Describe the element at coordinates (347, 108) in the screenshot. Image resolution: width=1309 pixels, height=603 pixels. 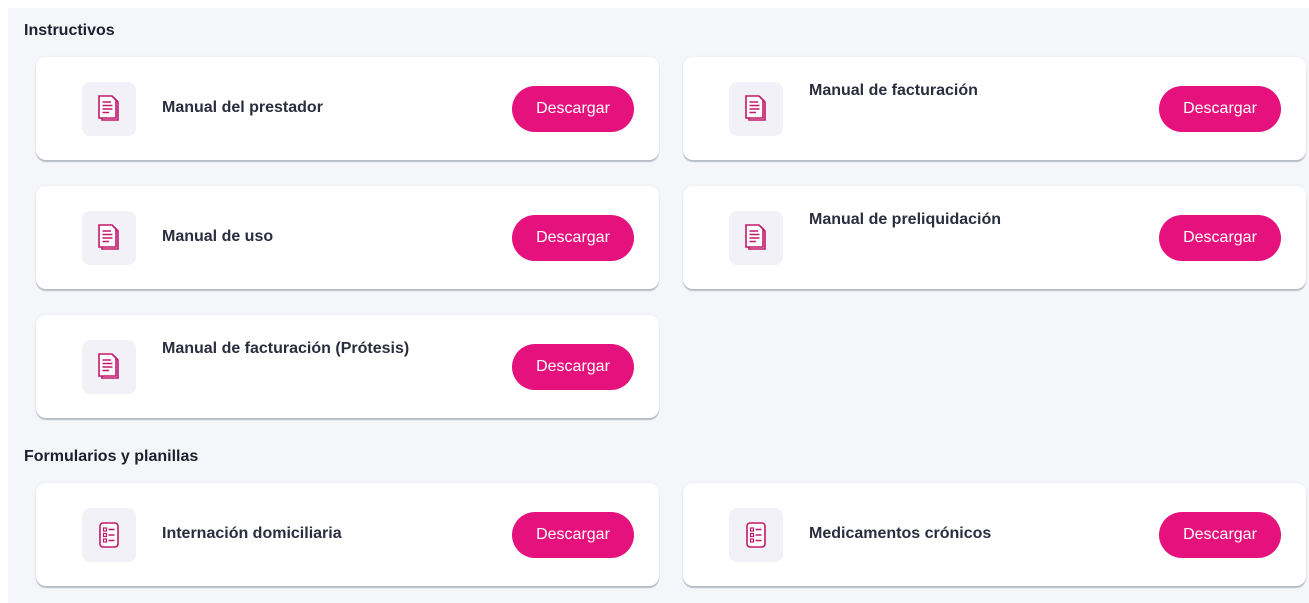
I see `card-manual-del-prestador: Manual del prestador Descargar` at that location.